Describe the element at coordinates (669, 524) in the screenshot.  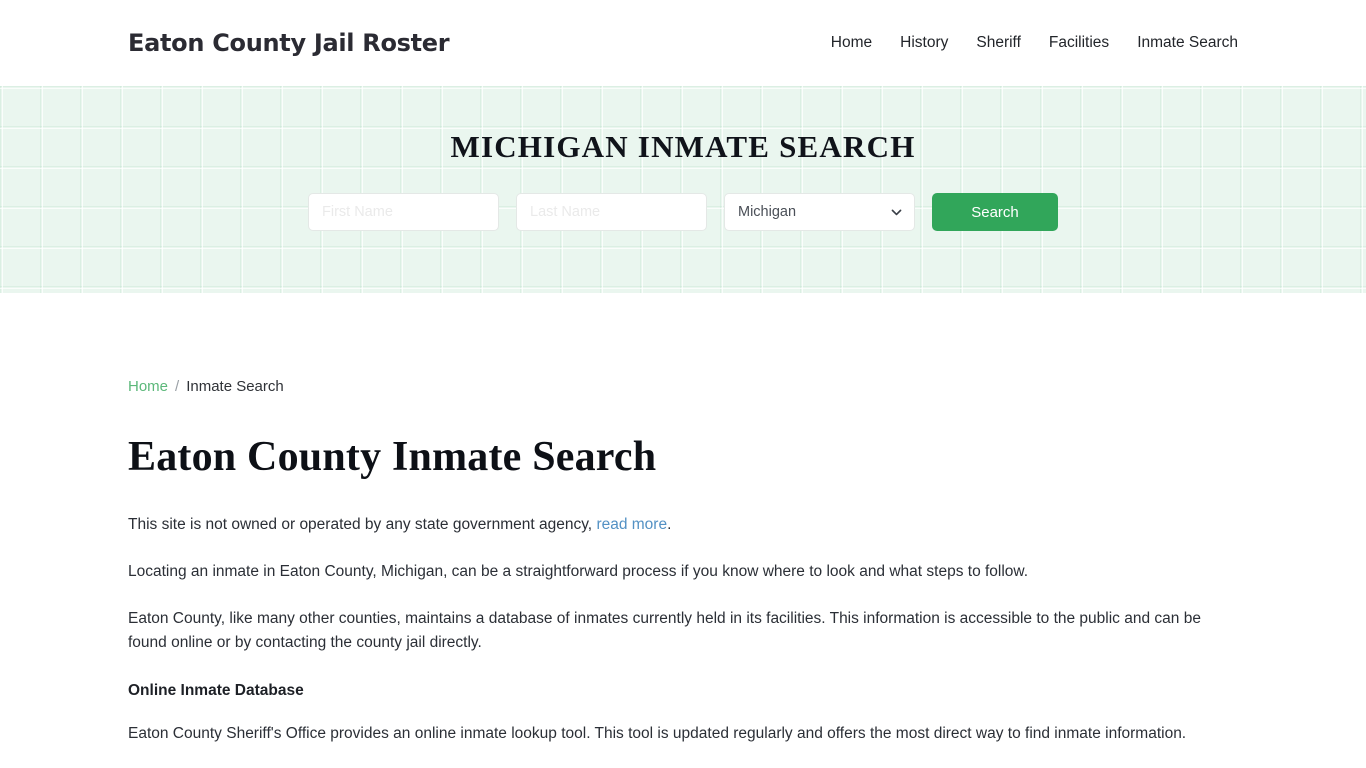
I see `disclaimer-suffix: .` at that location.